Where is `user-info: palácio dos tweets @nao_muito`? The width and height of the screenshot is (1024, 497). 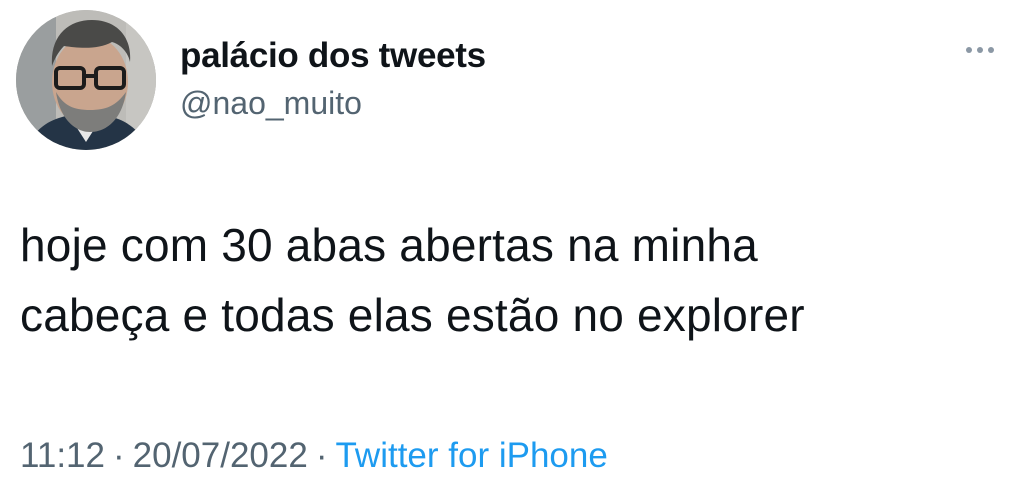
user-info: palácio dos tweets @nao_muito is located at coordinates (333, 79).